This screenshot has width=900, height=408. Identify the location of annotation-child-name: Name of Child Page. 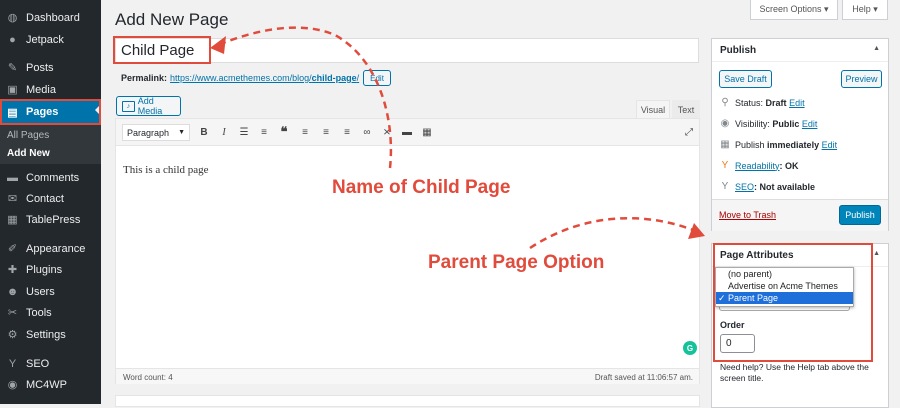
(421, 187).